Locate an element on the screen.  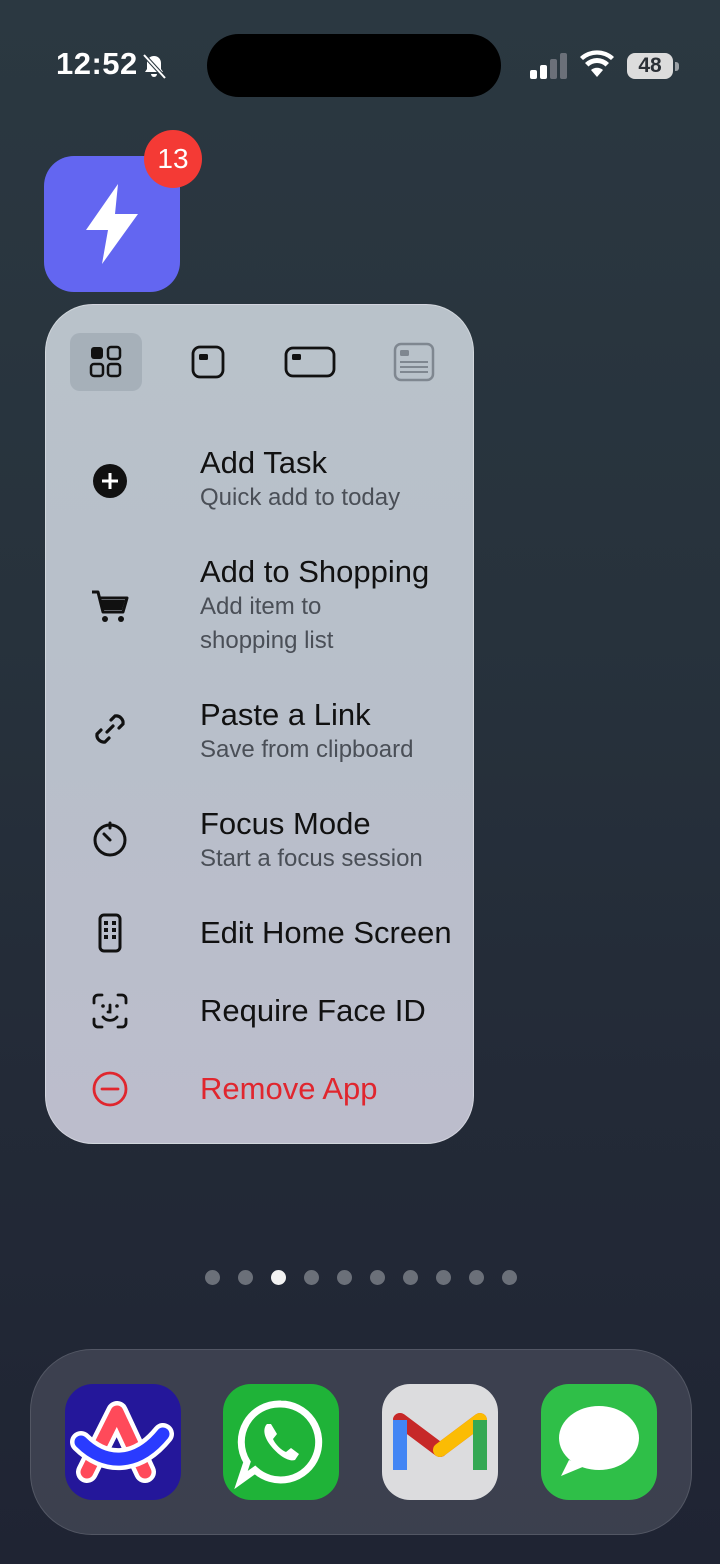
menu-item-subtitle: Quick add to today is located at coordinates (300, 497).